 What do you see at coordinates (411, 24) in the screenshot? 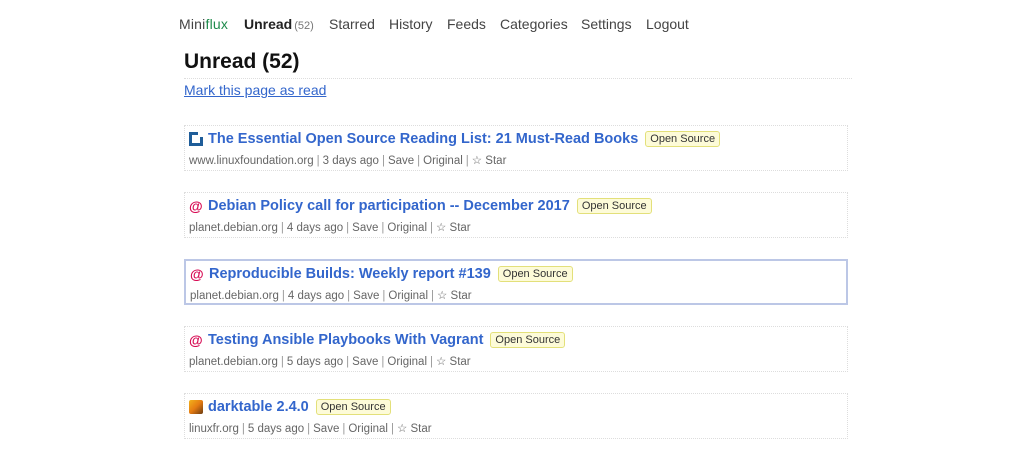
I see `nav-history: History` at bounding box center [411, 24].